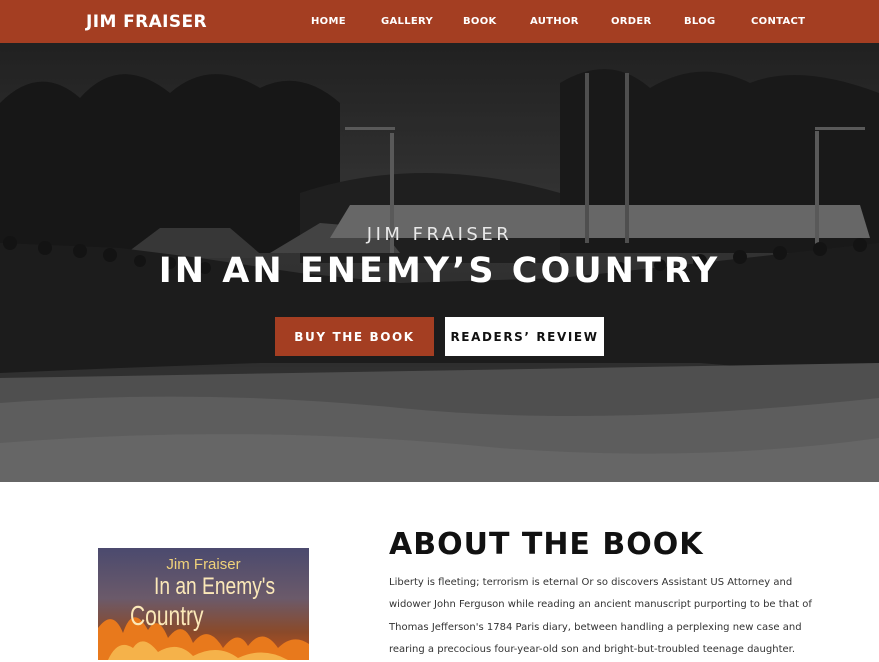 The image size is (879, 662). I want to click on nav-blog: BLOG, so click(700, 21).